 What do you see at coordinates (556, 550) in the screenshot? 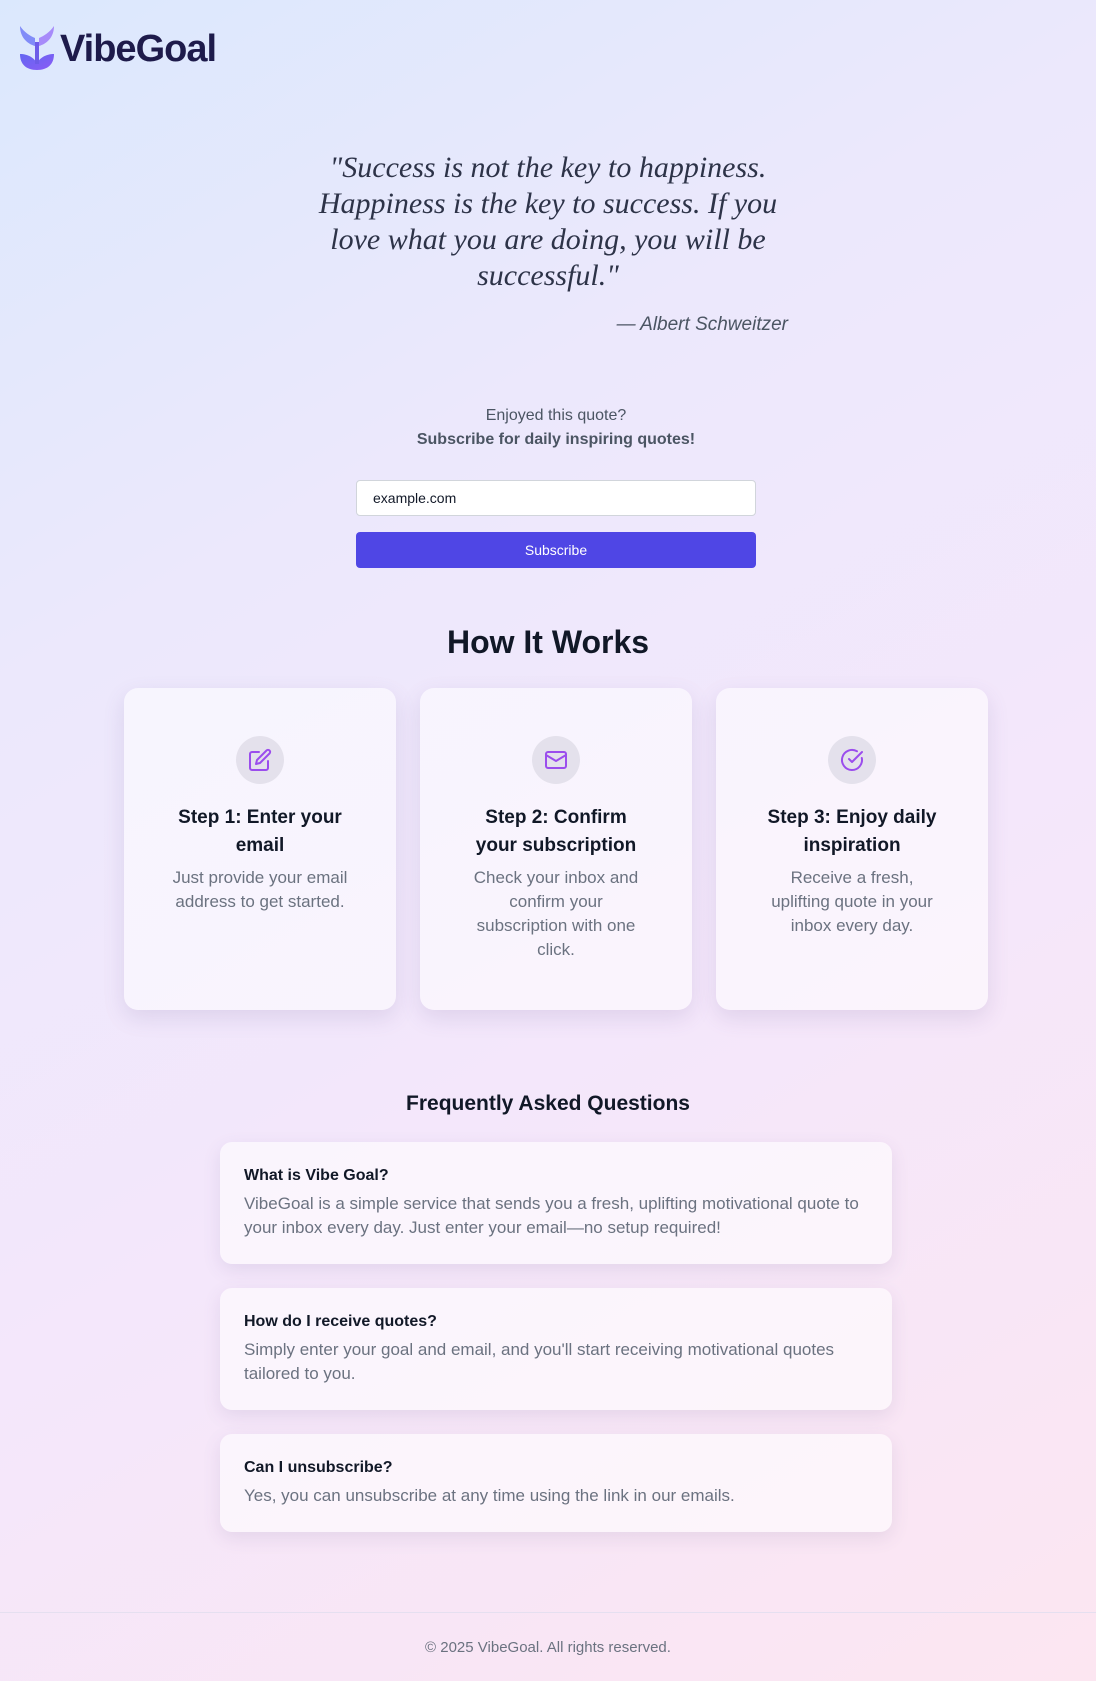
I see `subscribe-button: Subscribe` at bounding box center [556, 550].